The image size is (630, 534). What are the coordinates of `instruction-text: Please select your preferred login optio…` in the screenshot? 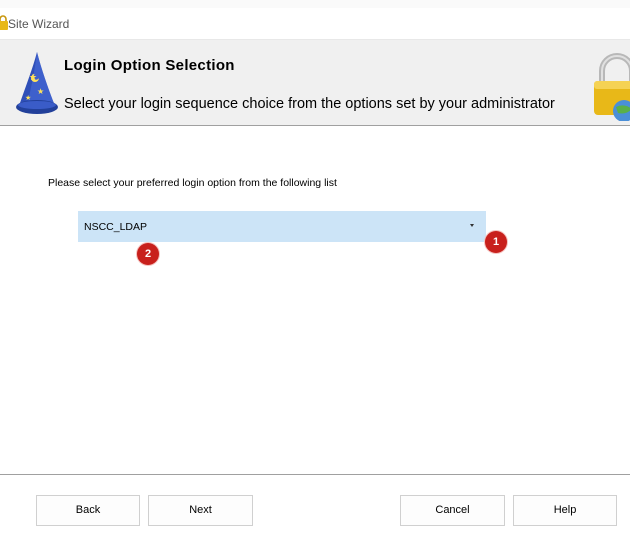 It's located at (192, 183).